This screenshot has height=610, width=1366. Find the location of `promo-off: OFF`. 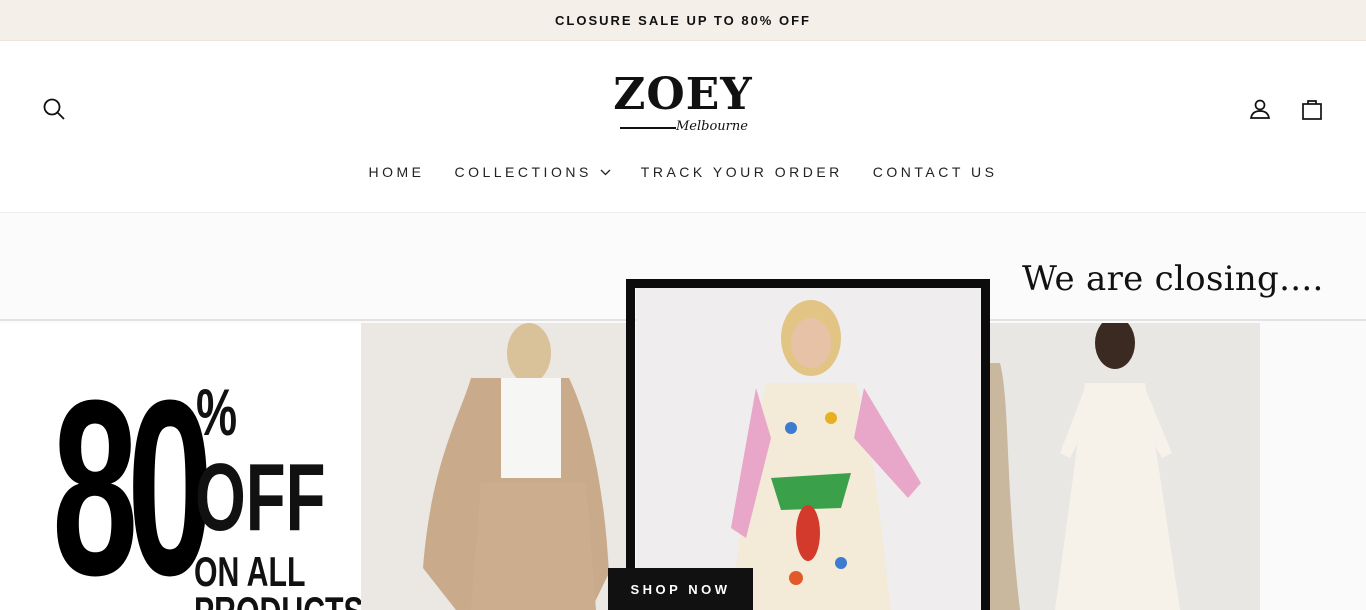

promo-off: OFF is located at coordinates (260, 497).